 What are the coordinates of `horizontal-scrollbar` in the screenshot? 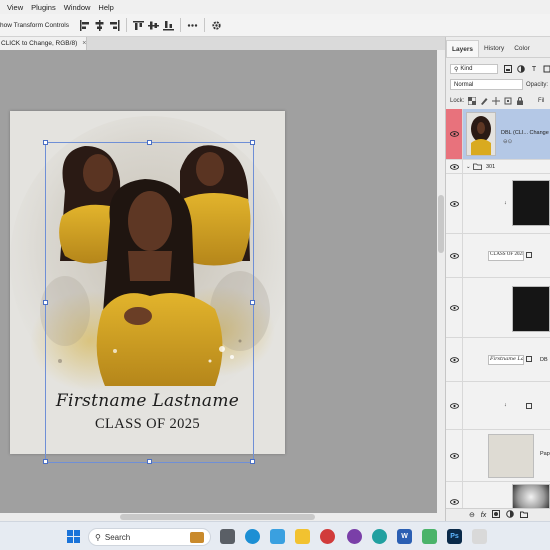 It's located at (222, 517).